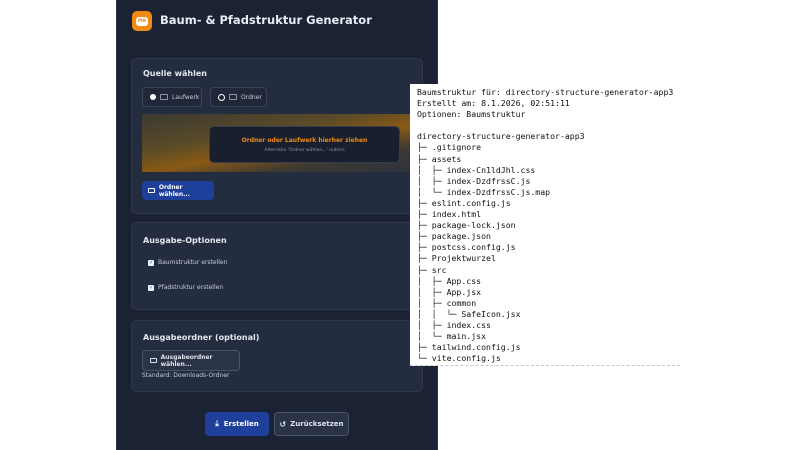 This screenshot has height=450, width=788. What do you see at coordinates (277, 266) in the screenshot?
I see `output-options-card: Ausgabe-Optionen` at bounding box center [277, 266].